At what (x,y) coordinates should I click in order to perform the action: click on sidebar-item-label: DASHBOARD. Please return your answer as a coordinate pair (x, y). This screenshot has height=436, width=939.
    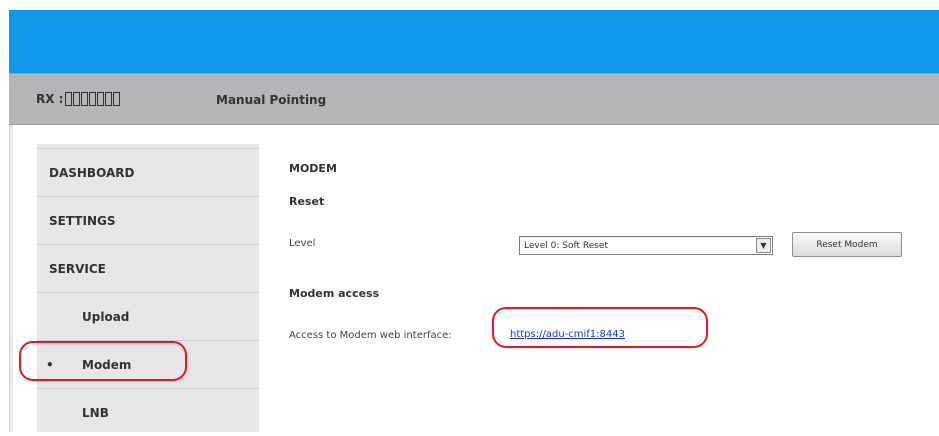
    Looking at the image, I should click on (92, 172).